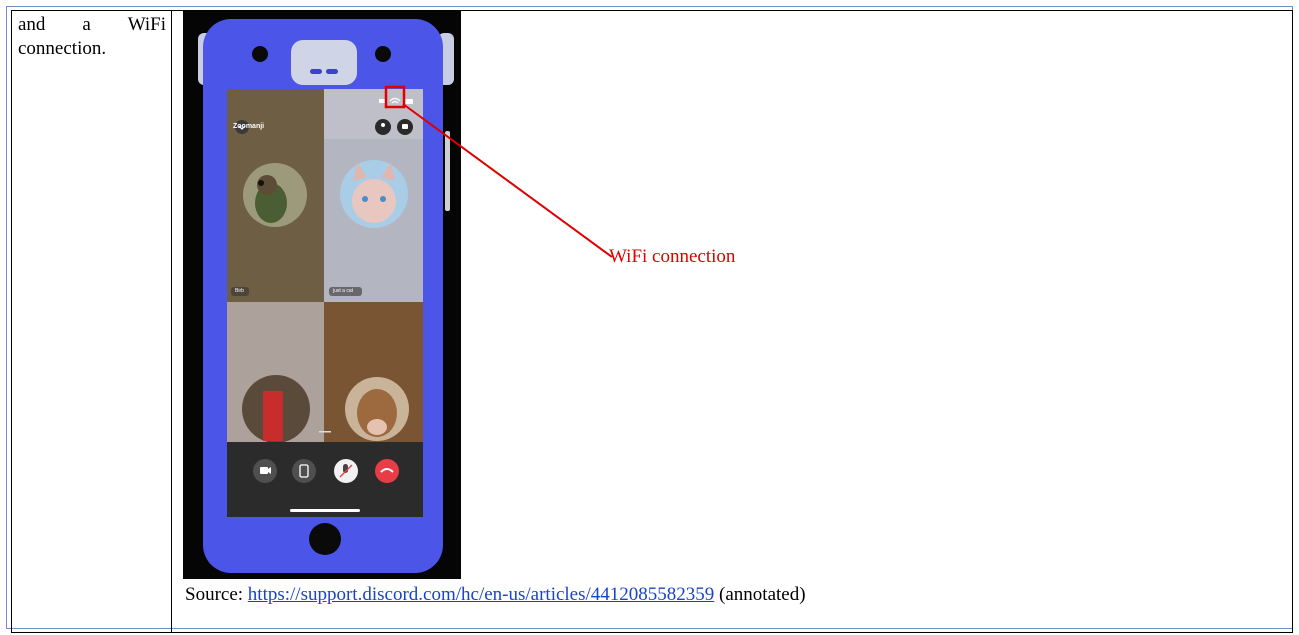 Image resolution: width=1299 pixels, height=635 pixels. I want to click on source-prefix: Source:, so click(216, 594).